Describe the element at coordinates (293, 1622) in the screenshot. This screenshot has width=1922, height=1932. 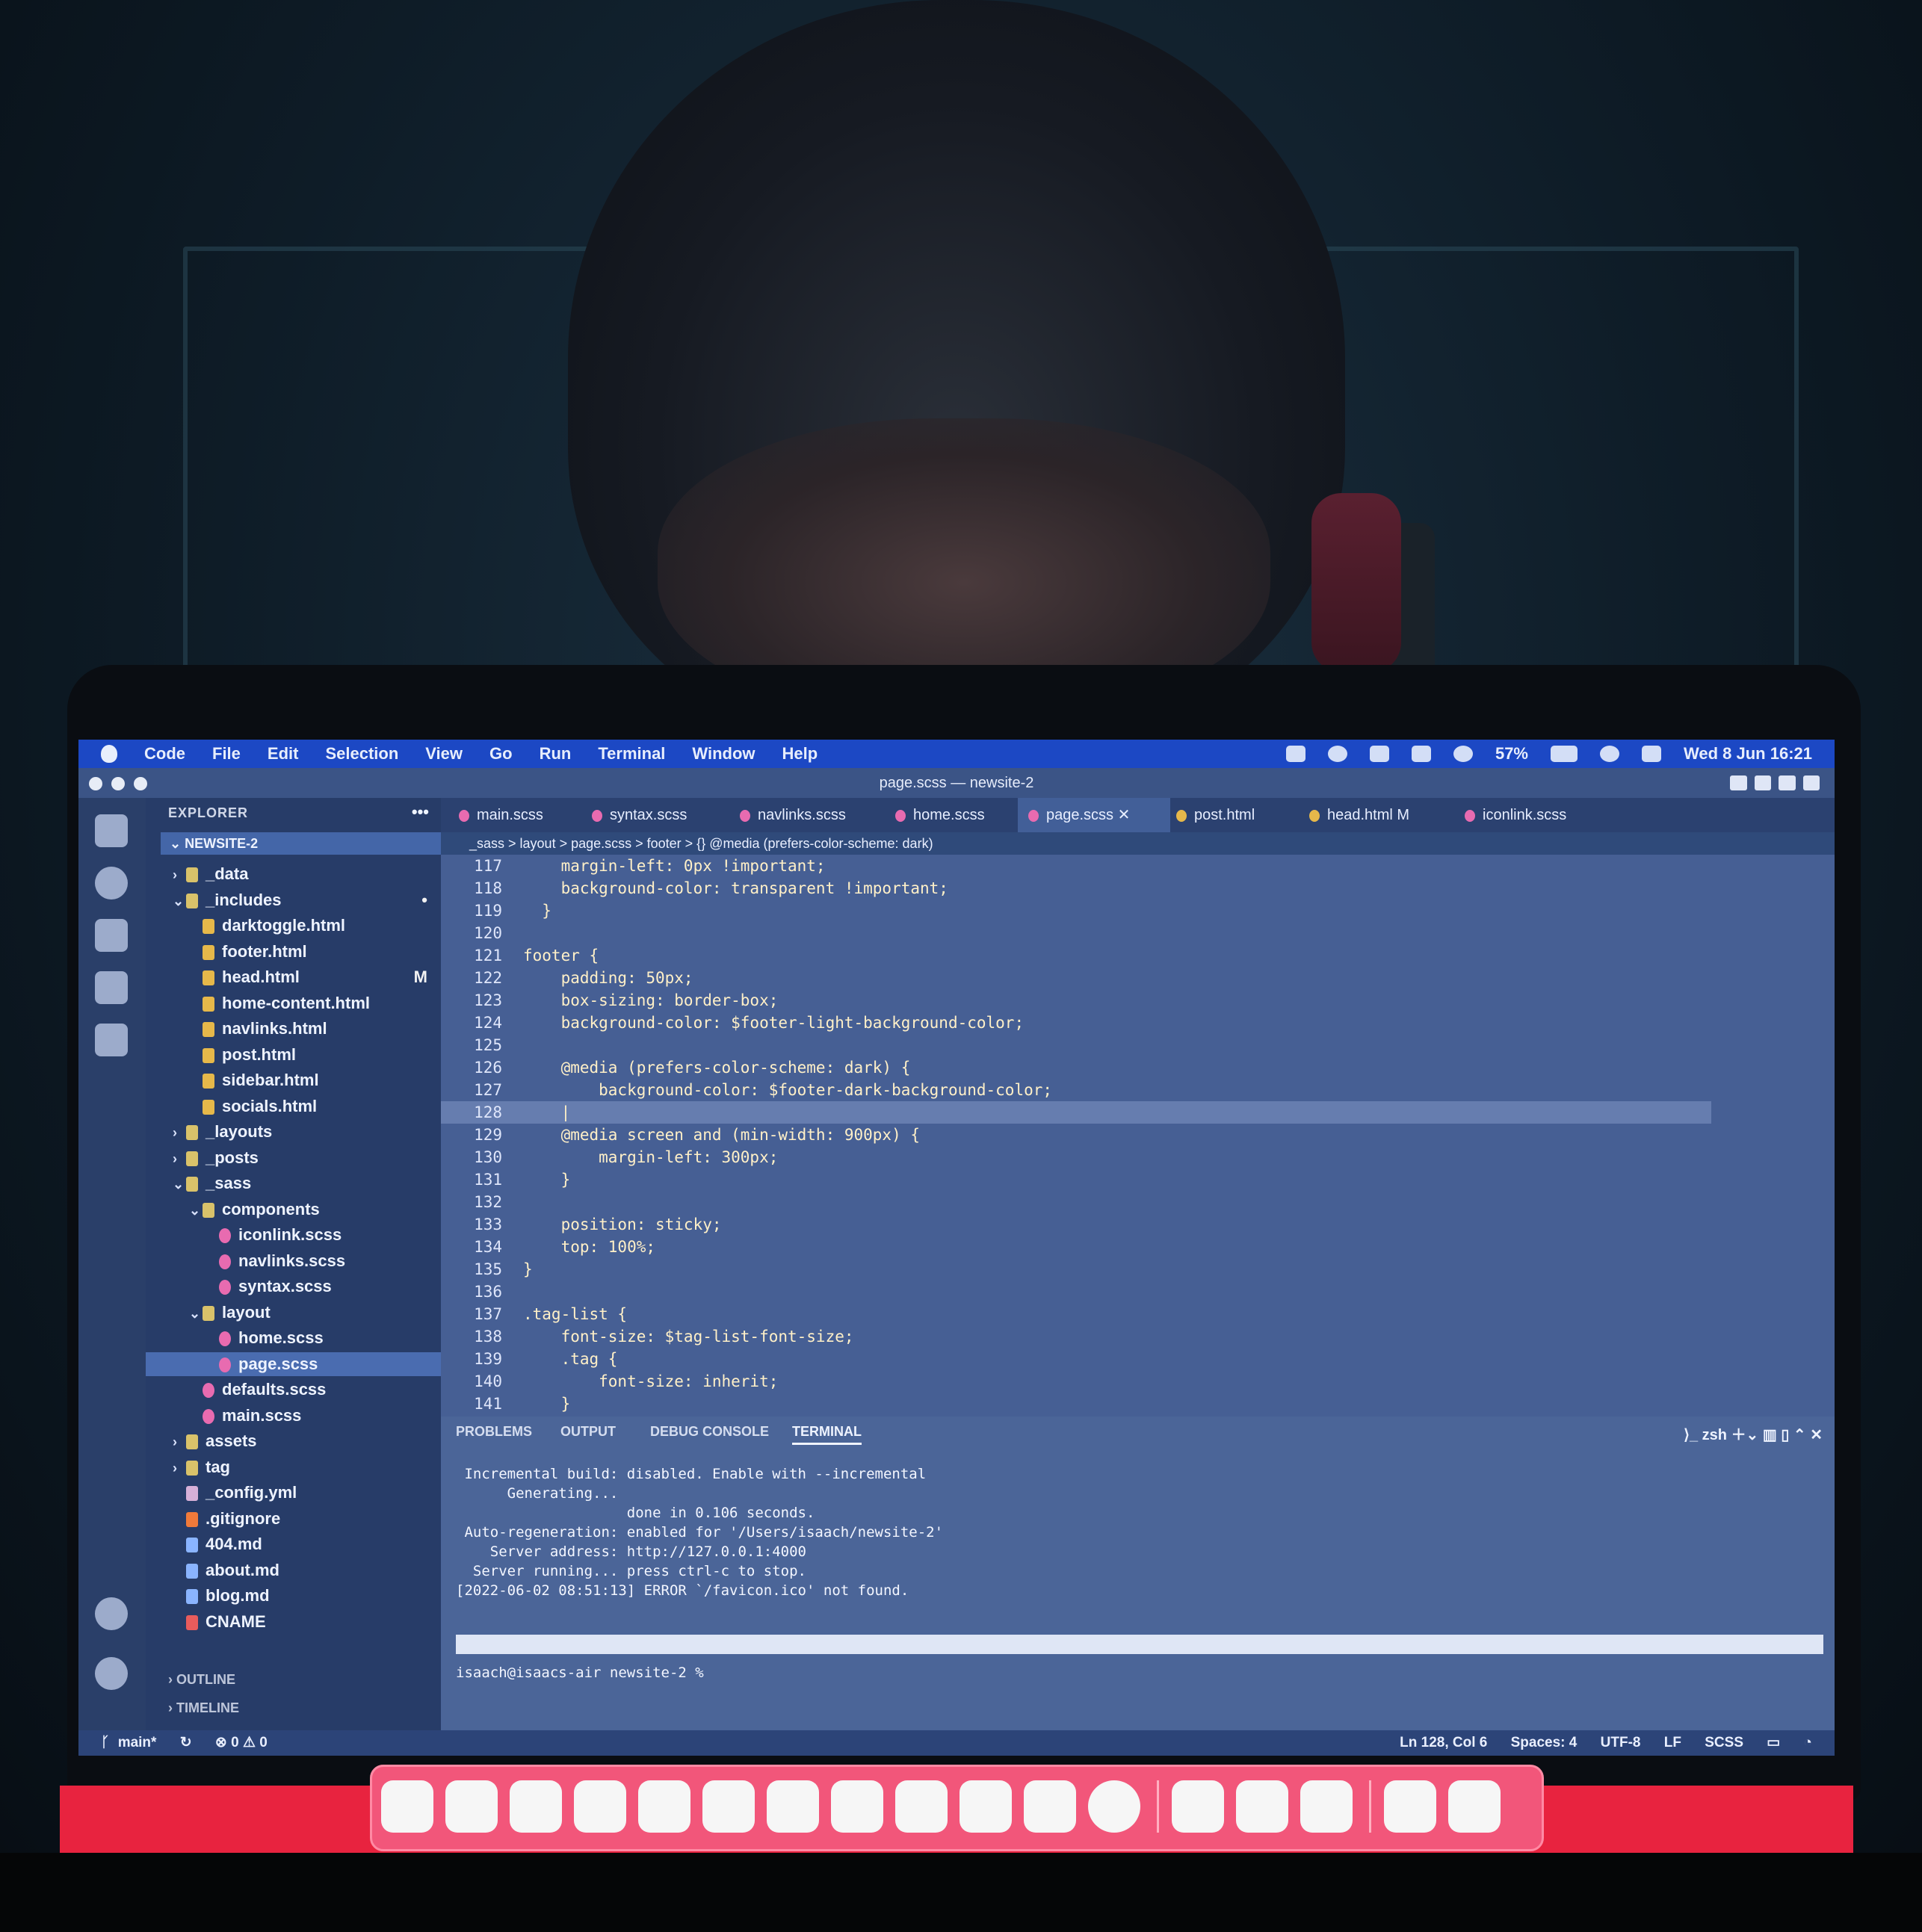
I see `tree-file: CNAME` at that location.